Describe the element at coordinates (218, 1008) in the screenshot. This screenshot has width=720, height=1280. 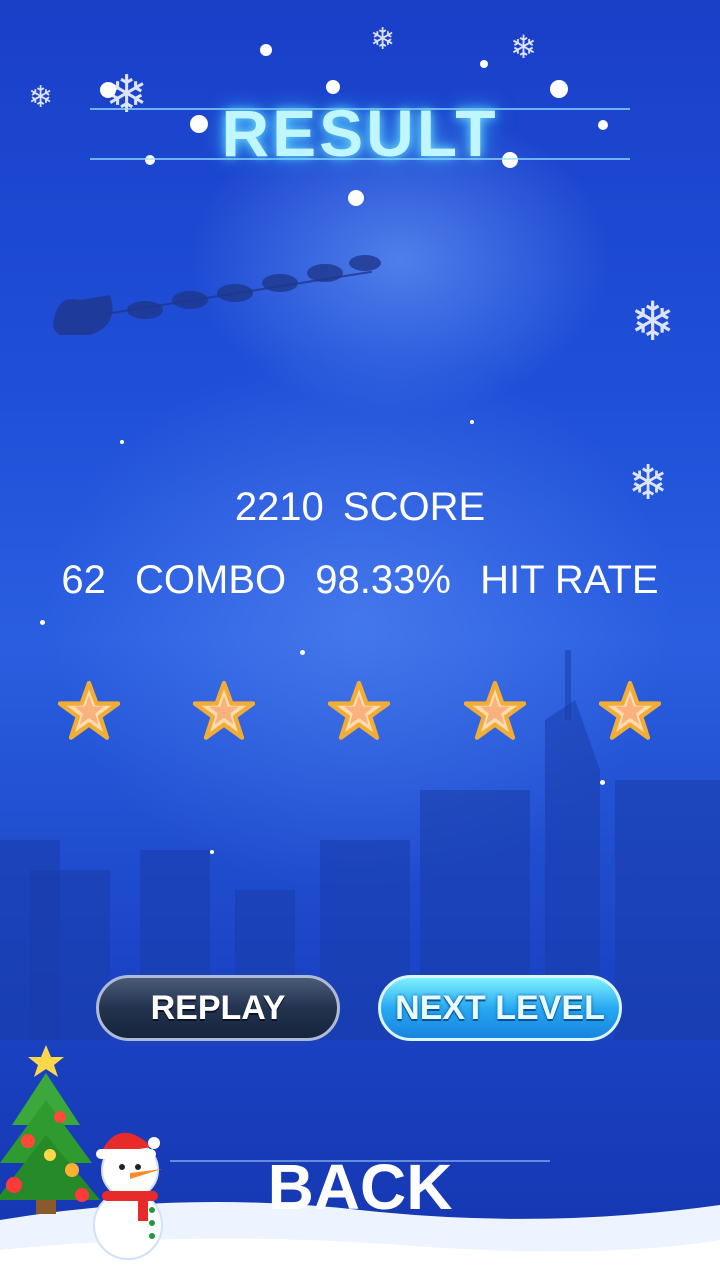
I see `replay-button: REPLAY` at that location.